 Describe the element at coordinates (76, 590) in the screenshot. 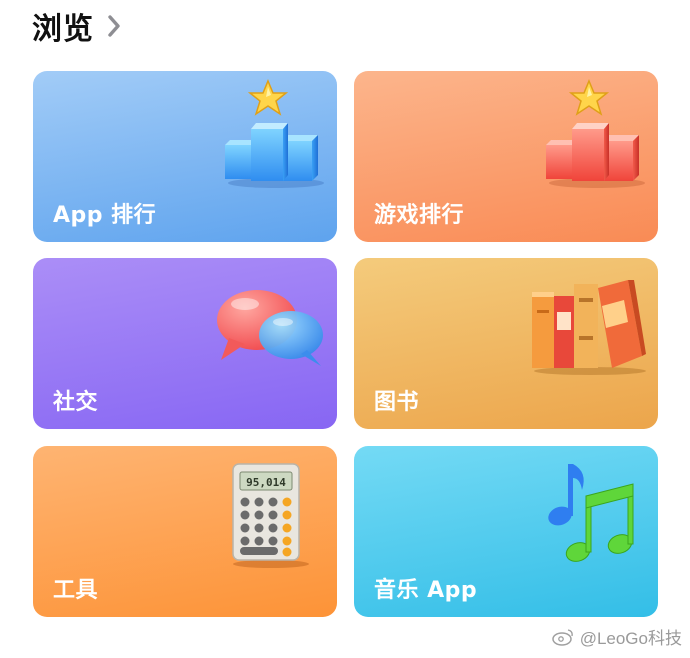

I see `category-label: 工具` at that location.